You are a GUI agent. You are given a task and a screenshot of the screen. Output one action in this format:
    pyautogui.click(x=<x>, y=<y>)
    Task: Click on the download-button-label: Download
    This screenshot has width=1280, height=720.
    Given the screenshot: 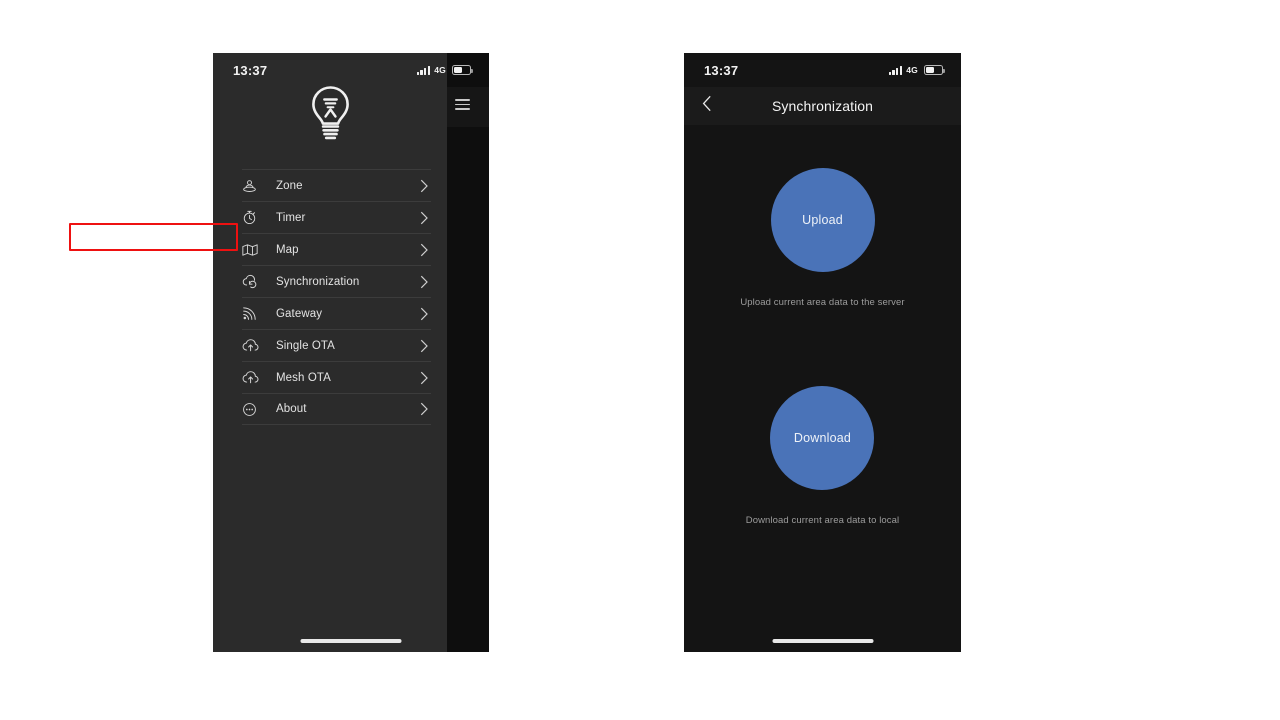 What is the action you would take?
    pyautogui.click(x=822, y=438)
    